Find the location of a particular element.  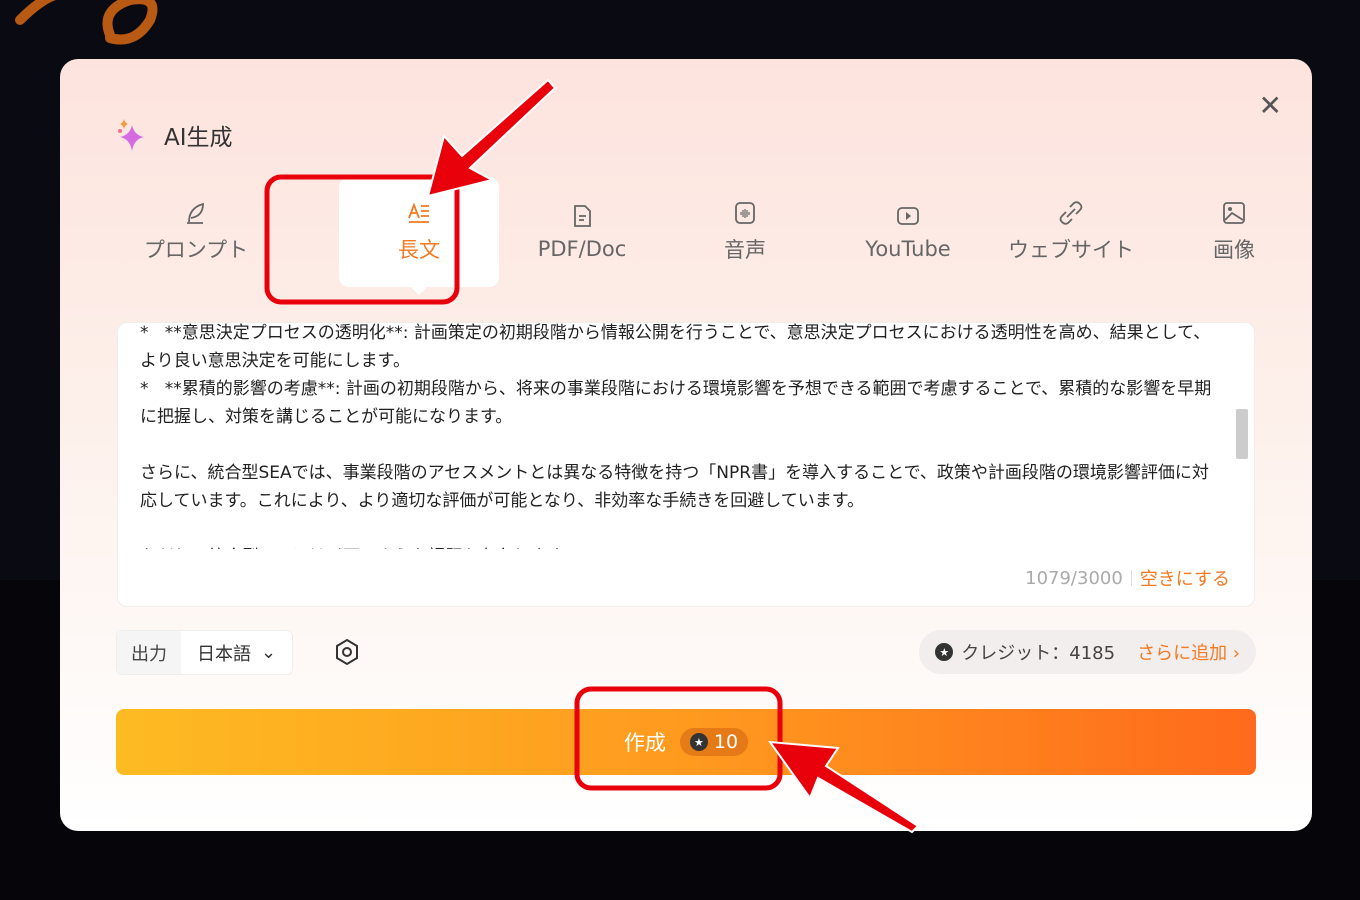

scrollbar is located at coordinates (1241, 438).